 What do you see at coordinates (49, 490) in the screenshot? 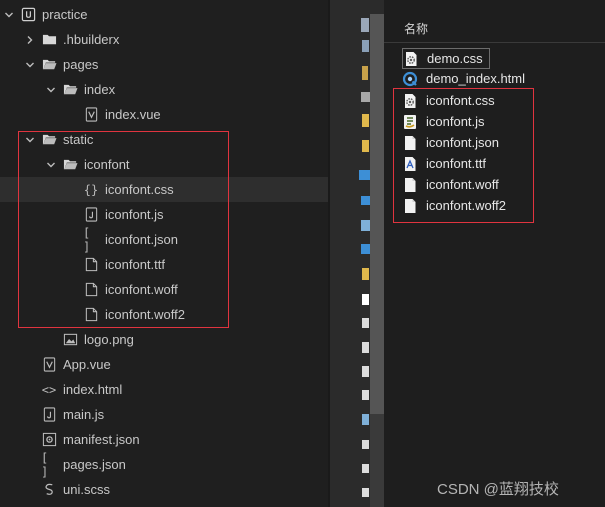
I see `scss-file-icon` at bounding box center [49, 490].